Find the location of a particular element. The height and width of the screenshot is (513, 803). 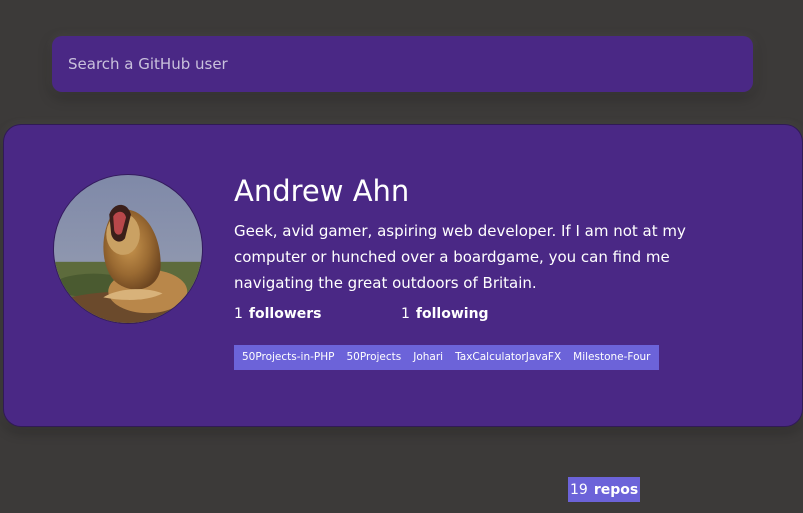

avatar is located at coordinates (128, 249).